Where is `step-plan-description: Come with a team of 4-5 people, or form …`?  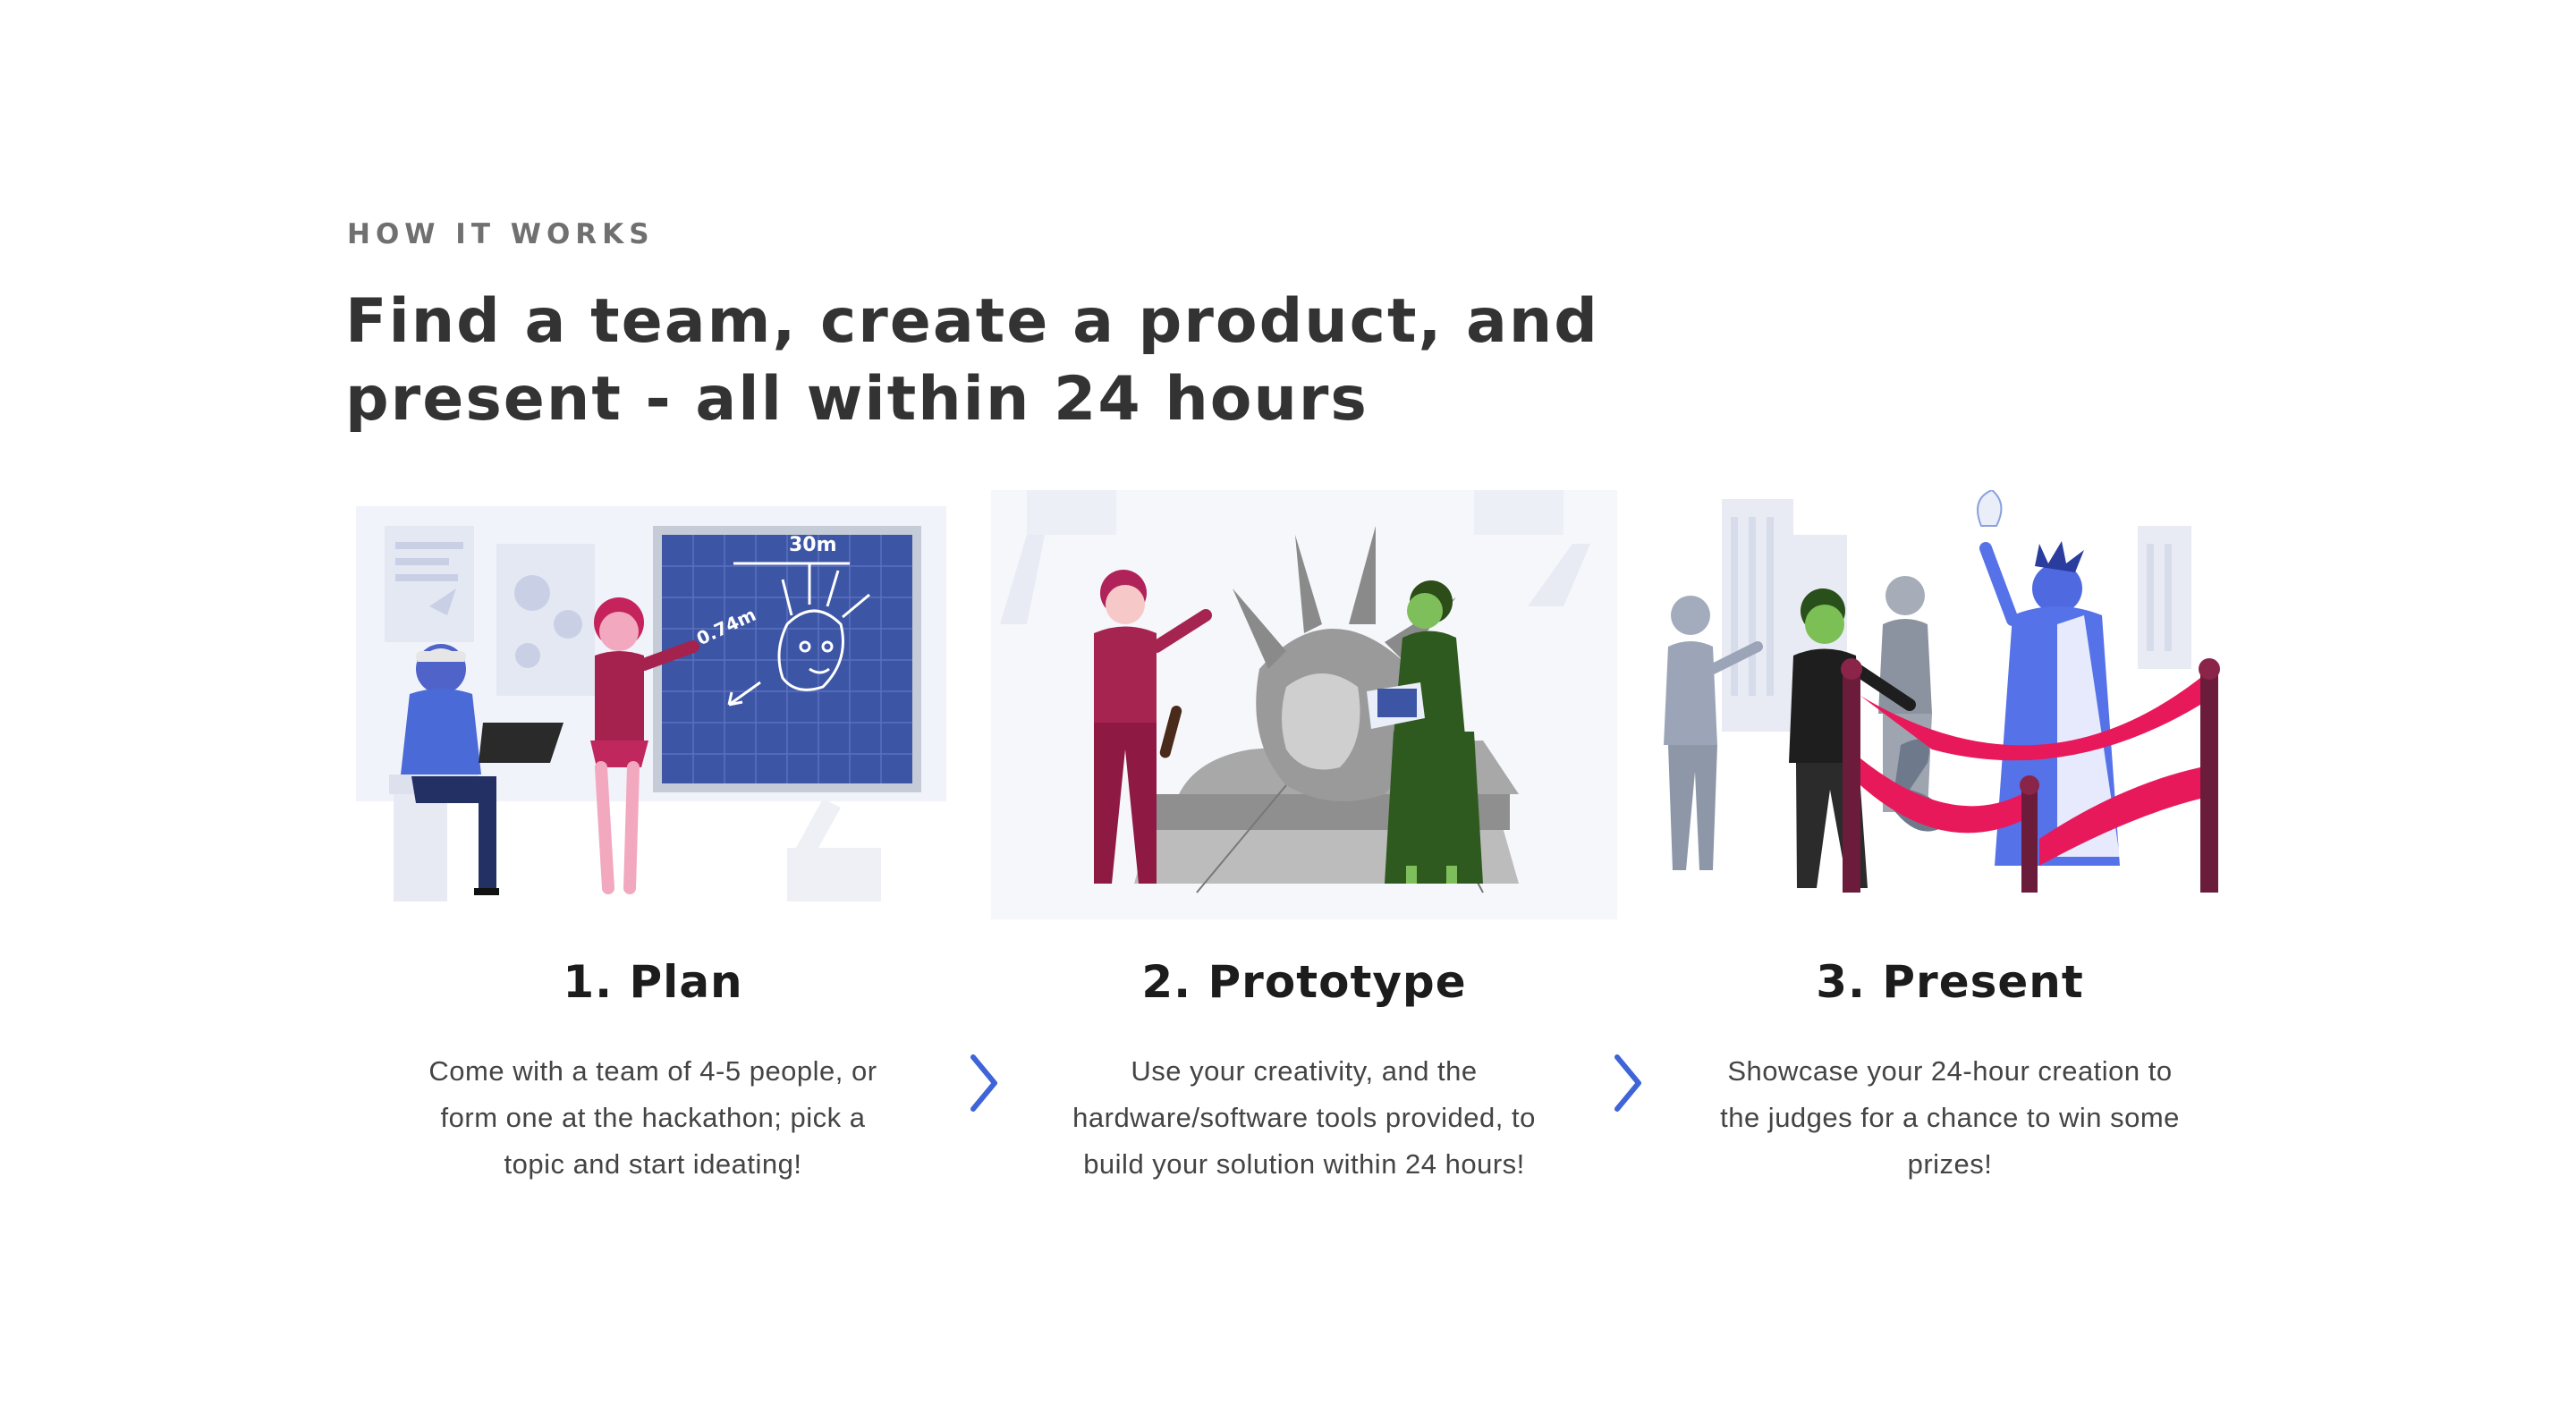
step-plan-description: Come with a team of 4-5 people, or form … is located at coordinates (653, 1118).